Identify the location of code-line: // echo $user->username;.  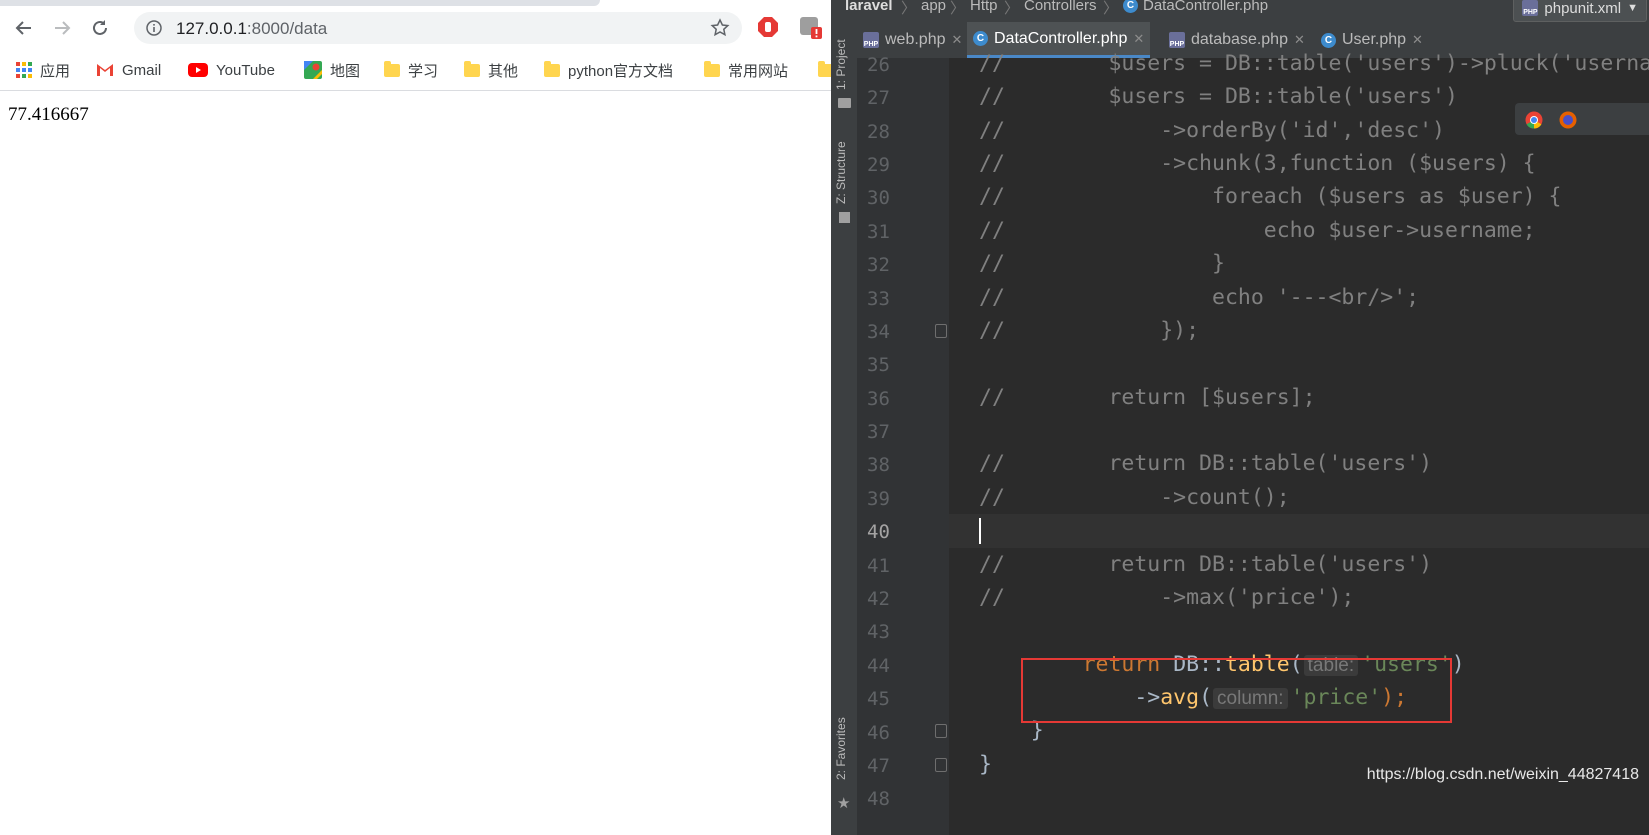
(1257, 230).